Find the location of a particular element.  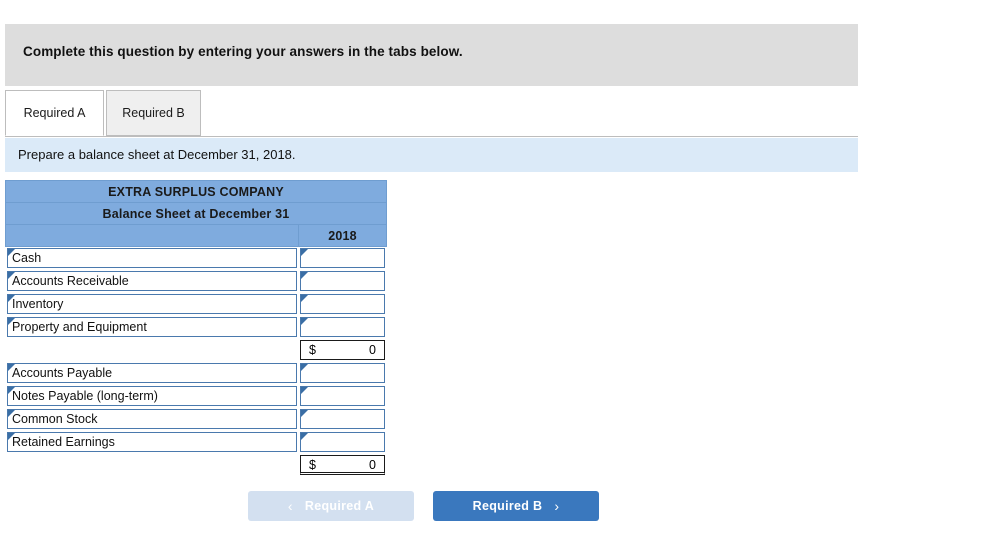

tab-required-b-label: Required B is located at coordinates (153, 113).